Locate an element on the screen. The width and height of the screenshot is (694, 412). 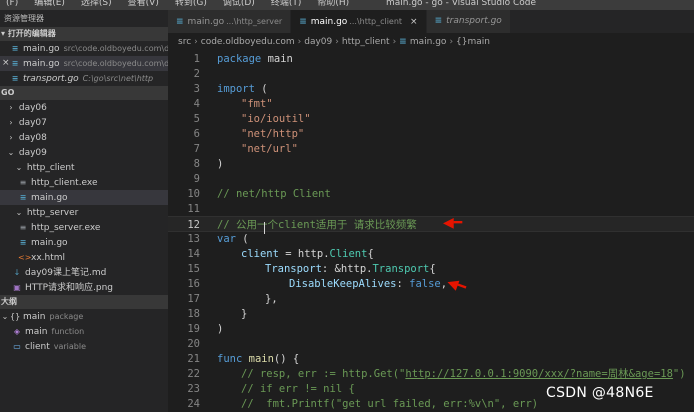
menu-terminal: 终端(T) is located at coordinates (288, 4).